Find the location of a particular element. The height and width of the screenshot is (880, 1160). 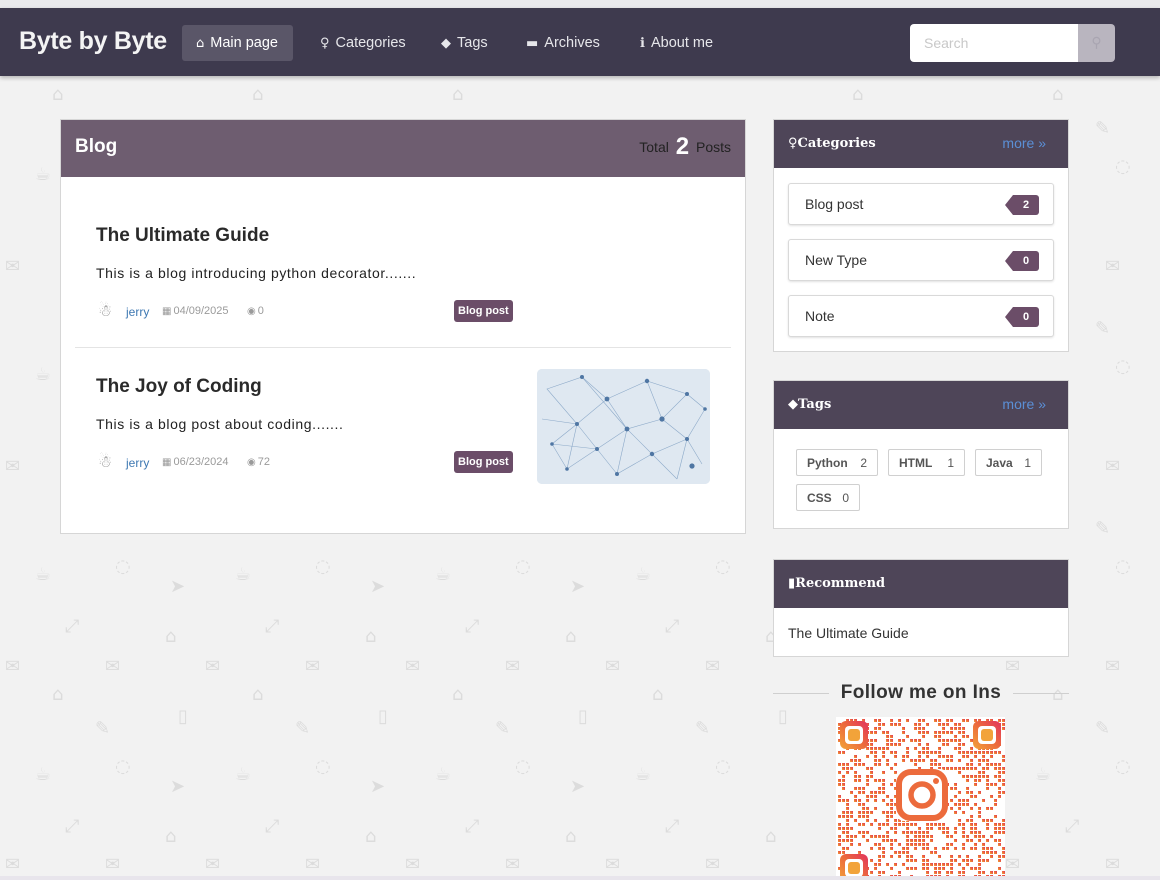

post-title: The Joy of Coding is located at coordinates (179, 387).